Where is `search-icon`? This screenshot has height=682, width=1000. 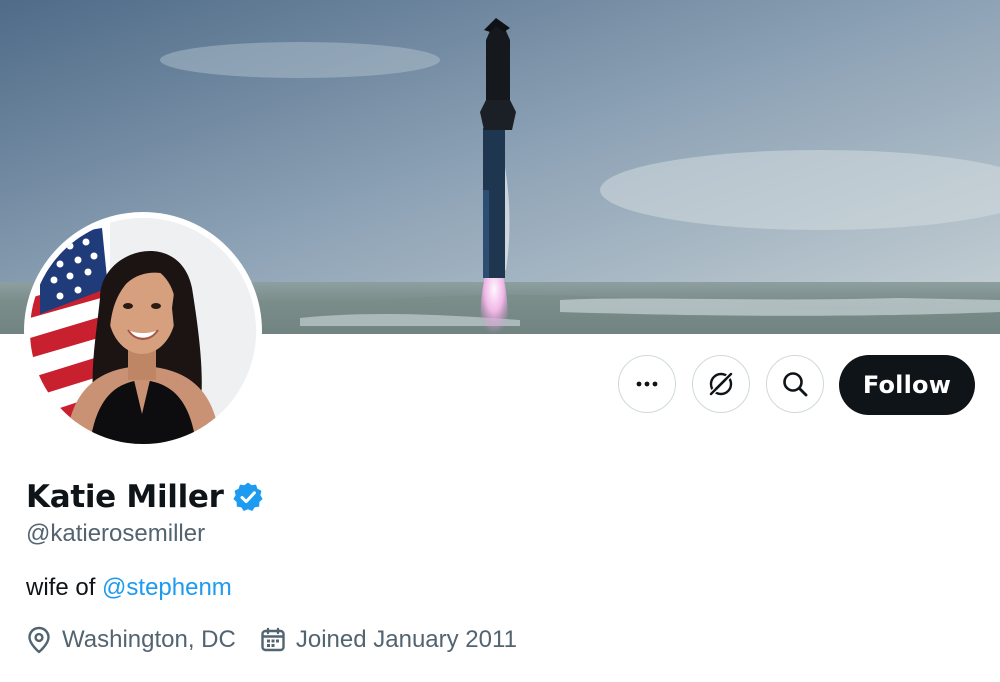
search-icon is located at coordinates (795, 384).